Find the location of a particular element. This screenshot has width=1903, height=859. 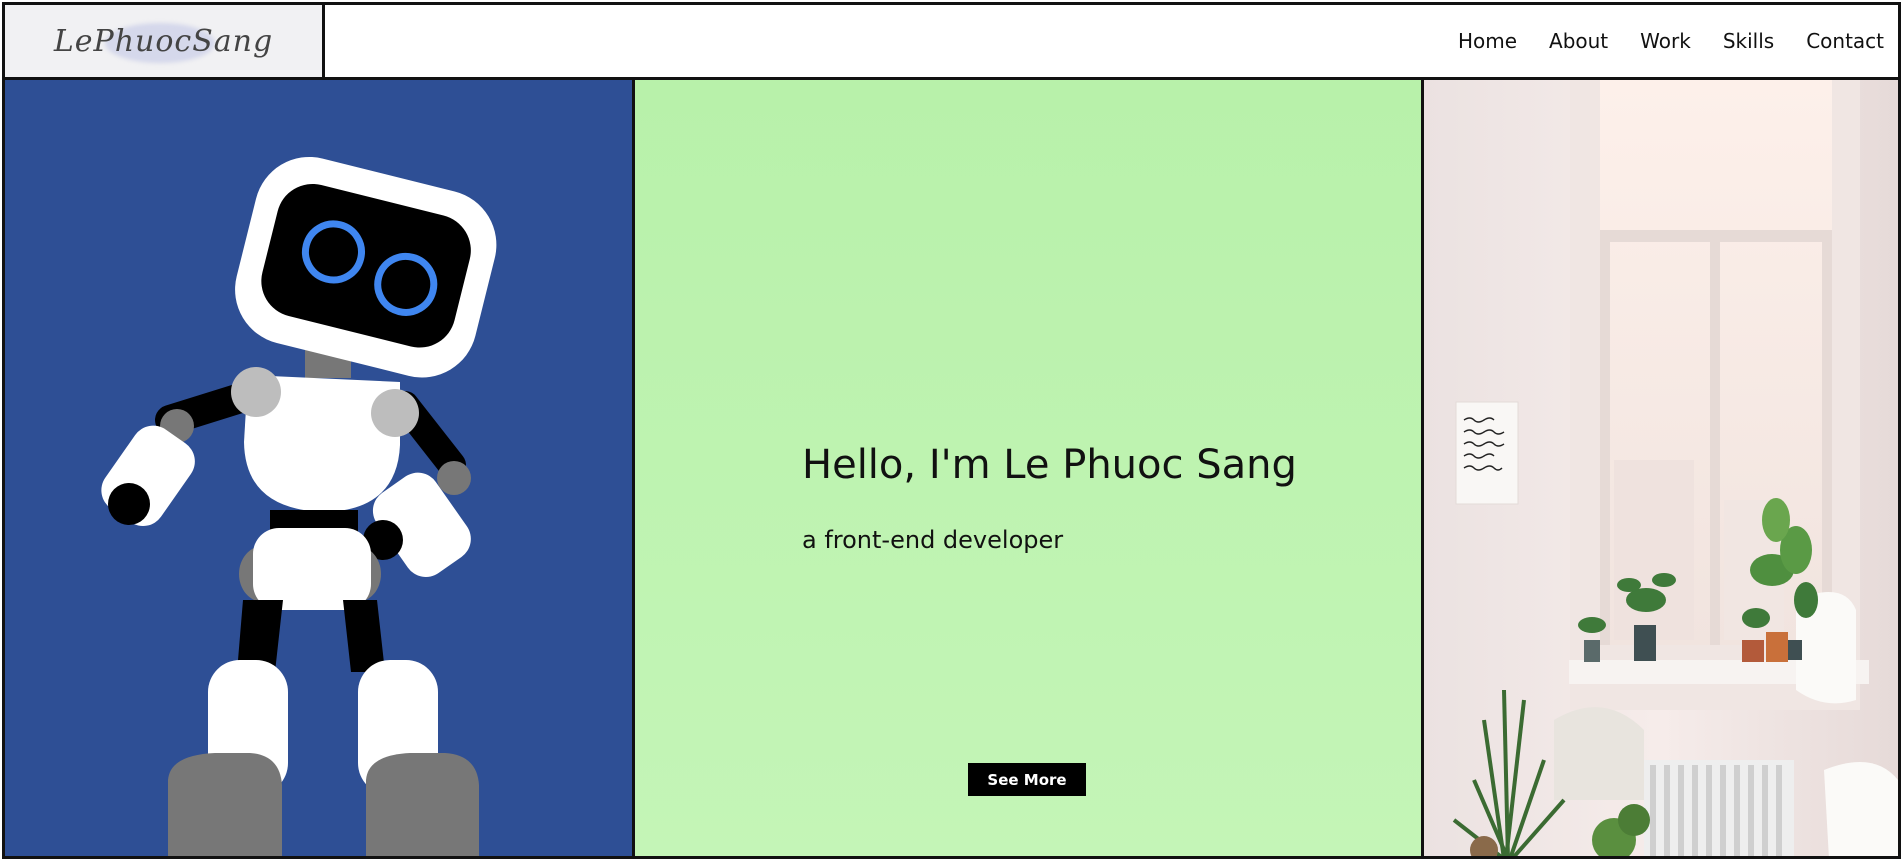

nav-skills: Skills is located at coordinates (1748, 41).